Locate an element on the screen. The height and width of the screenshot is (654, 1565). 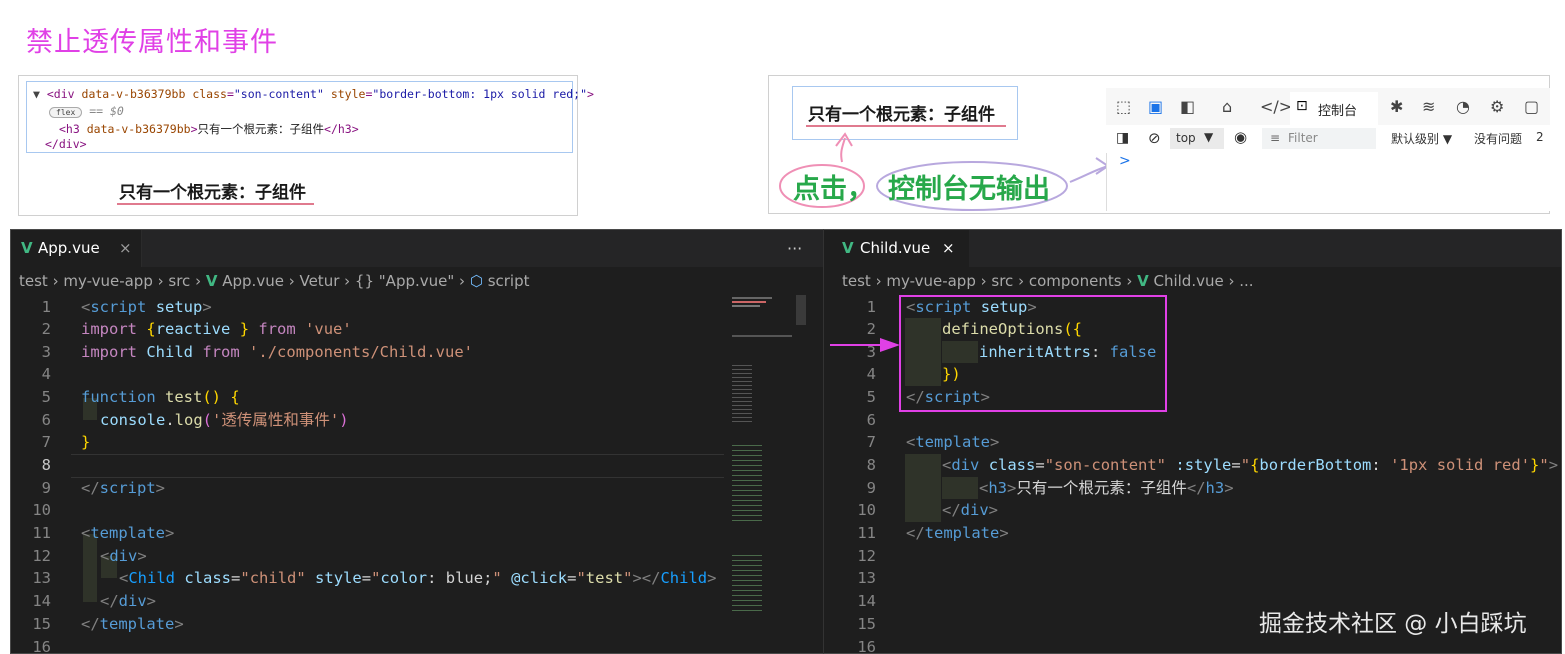
watermark: 掘金技术社区 @ 小白踩坑 is located at coordinates (1393, 624).